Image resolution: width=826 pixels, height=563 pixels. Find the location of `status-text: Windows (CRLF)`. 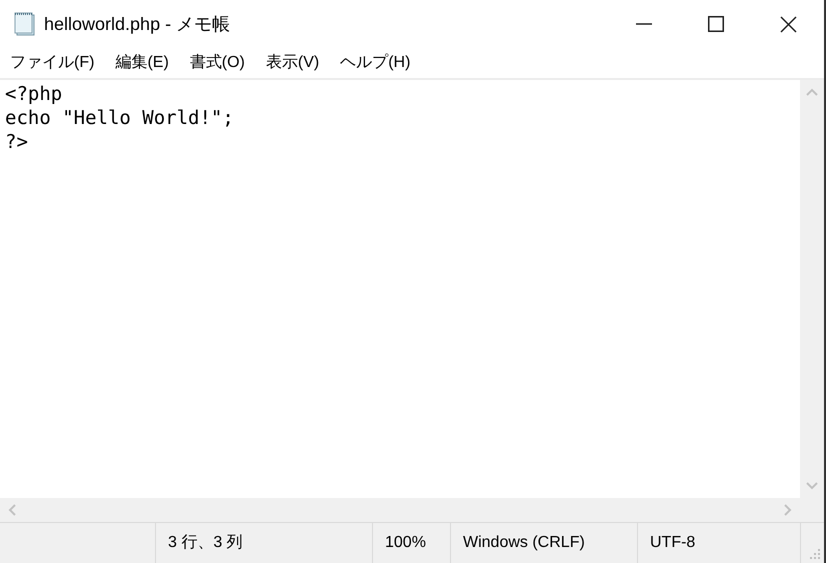

status-text: Windows (CRLF) is located at coordinates (524, 543).